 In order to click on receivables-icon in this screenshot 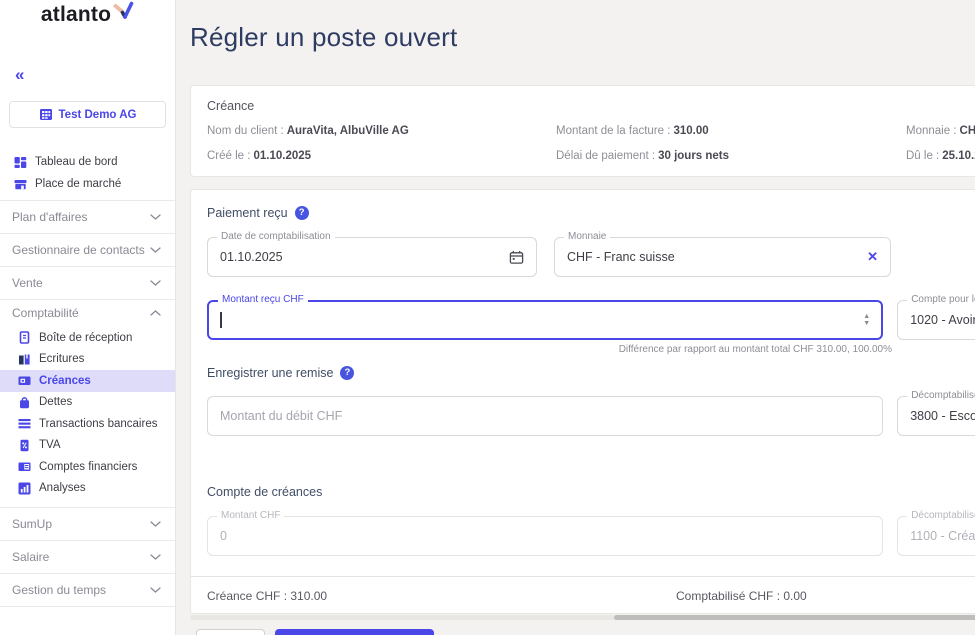, I will do `click(24, 381)`.